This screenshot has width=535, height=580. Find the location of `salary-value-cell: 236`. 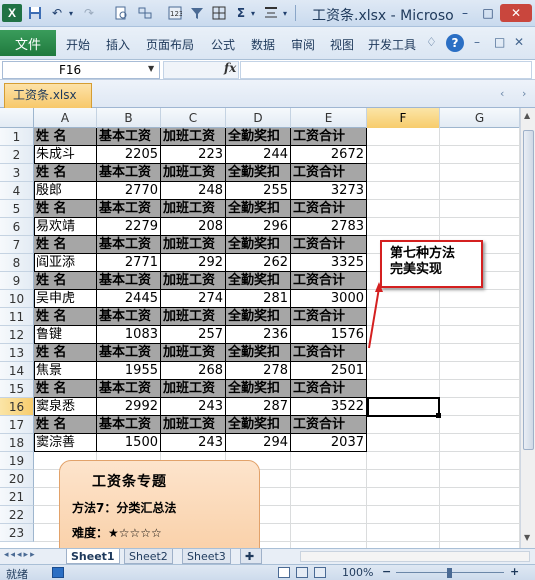

salary-value-cell: 236 is located at coordinates (258, 335).